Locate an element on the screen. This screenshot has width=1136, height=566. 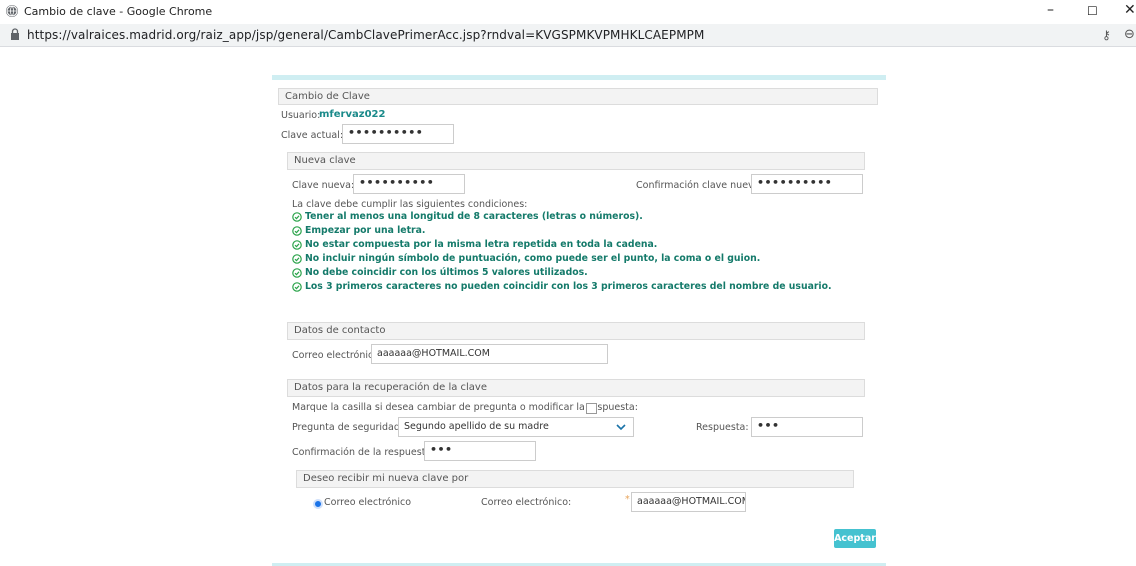
correo-contacto-label: Correo electrónico: is located at coordinates (337, 355).